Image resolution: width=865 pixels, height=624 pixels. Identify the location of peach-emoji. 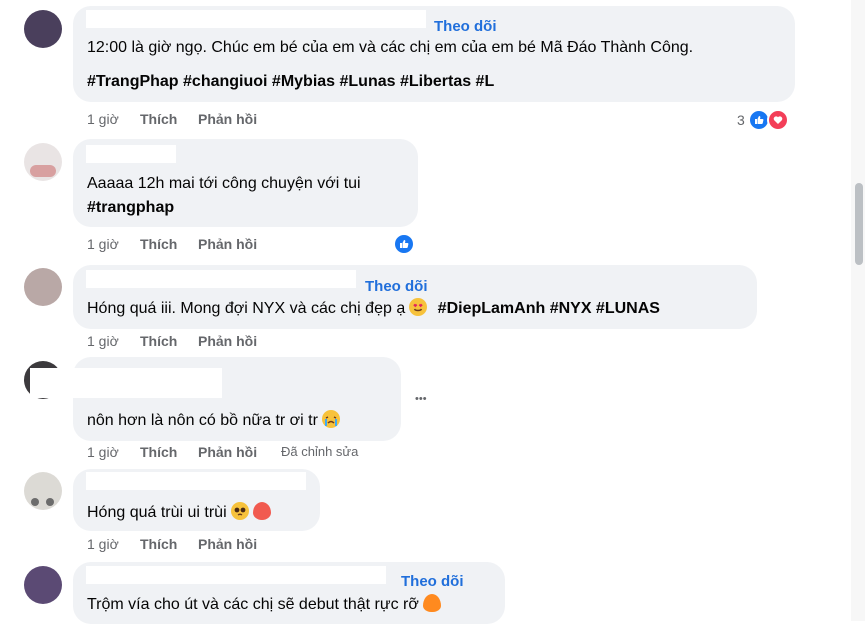
(261, 511).